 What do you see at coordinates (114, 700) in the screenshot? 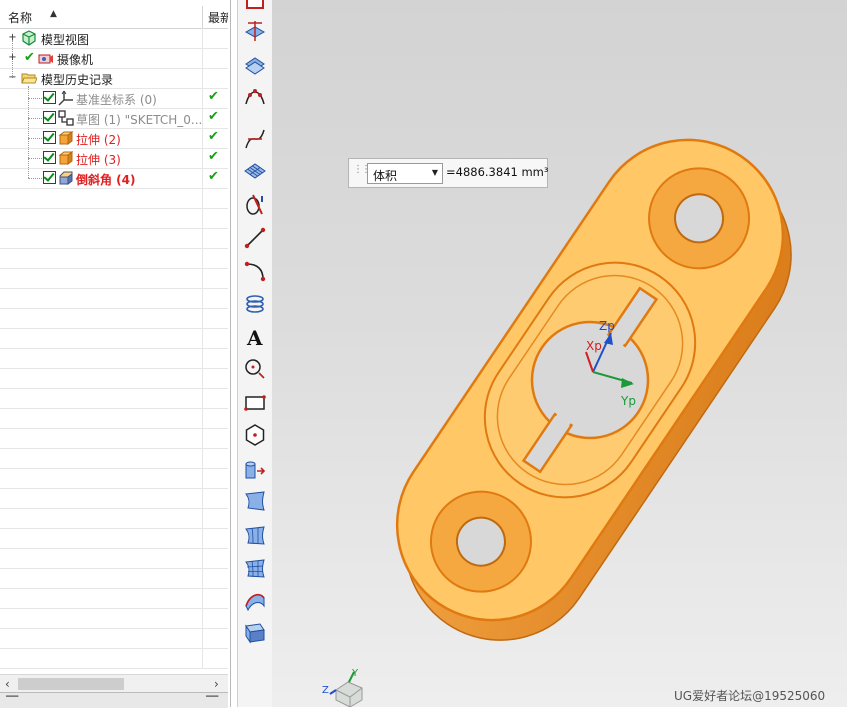
I see `navigator-bottom-bar: ▔▔ ▔▔` at bounding box center [114, 700].